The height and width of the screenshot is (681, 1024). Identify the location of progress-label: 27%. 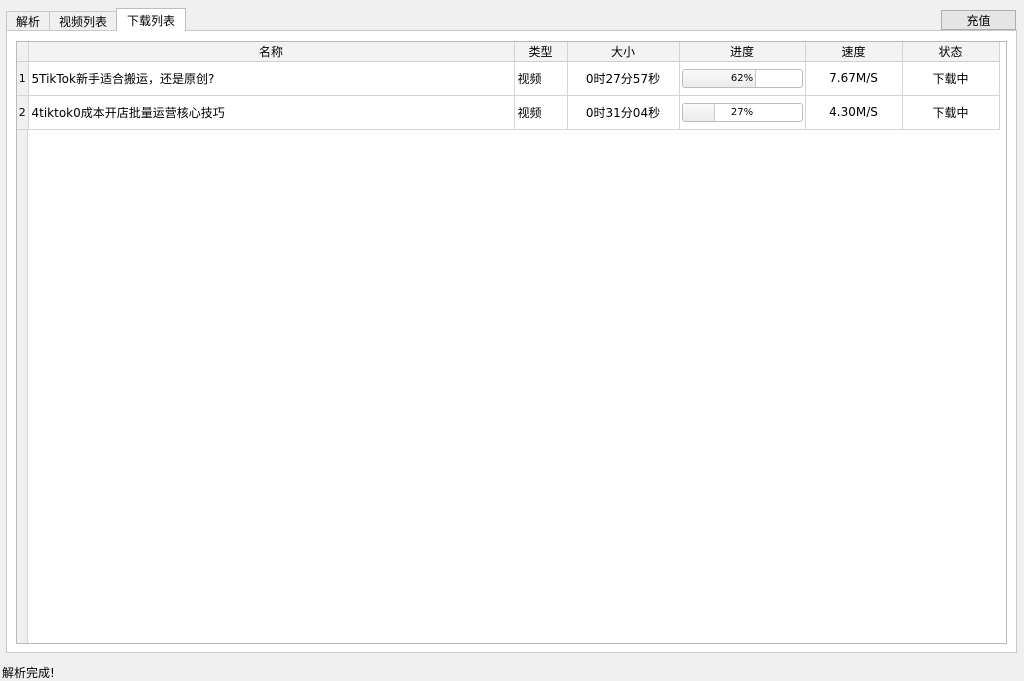
(742, 112).